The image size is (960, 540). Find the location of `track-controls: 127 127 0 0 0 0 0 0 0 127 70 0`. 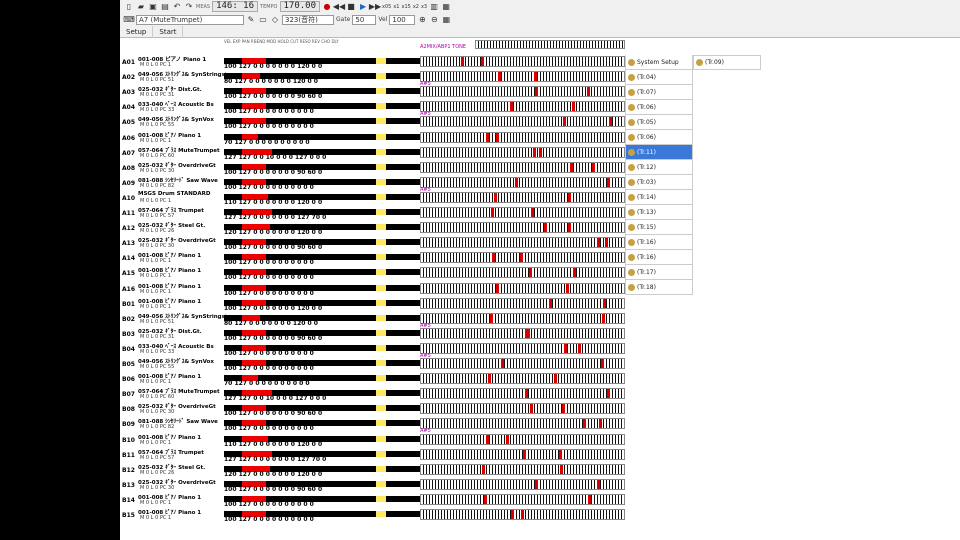

track-controls: 127 127 0 0 0 0 0 0 0 127 70 0 is located at coordinates (322, 455).